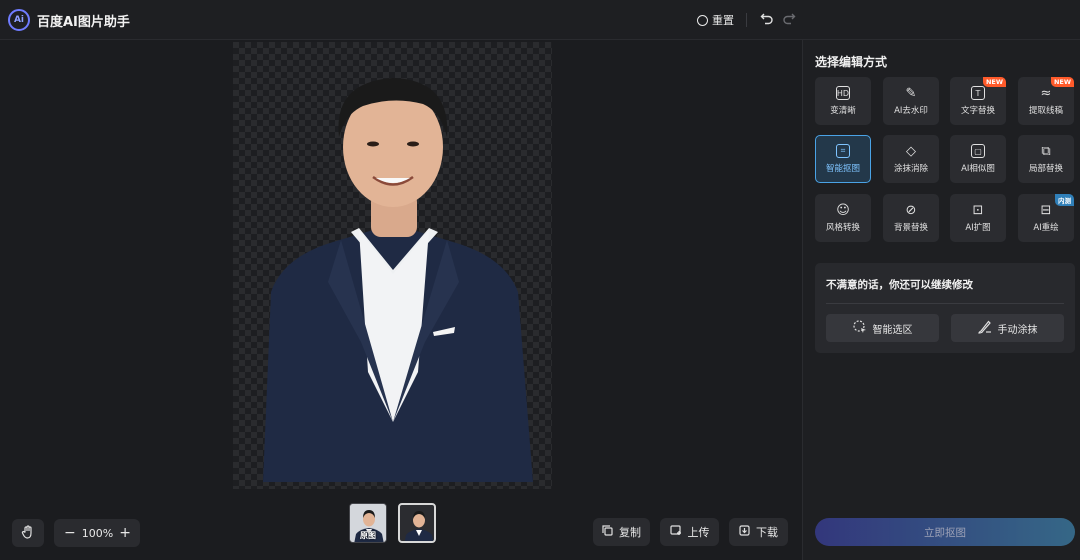  I want to click on tool-label: 提取线稿, so click(1045, 111).